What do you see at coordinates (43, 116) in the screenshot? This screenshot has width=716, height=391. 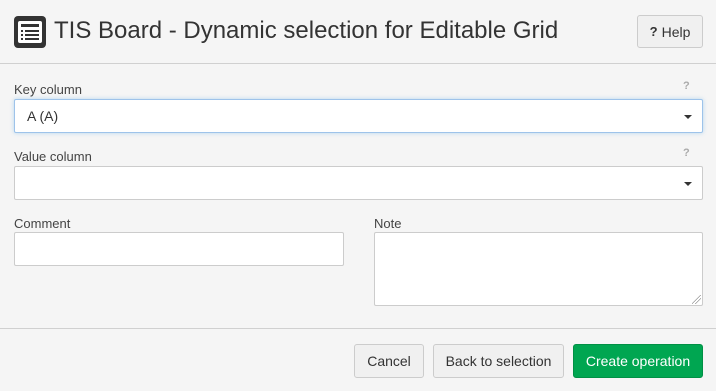 I see `key-column-value: A (A)` at bounding box center [43, 116].